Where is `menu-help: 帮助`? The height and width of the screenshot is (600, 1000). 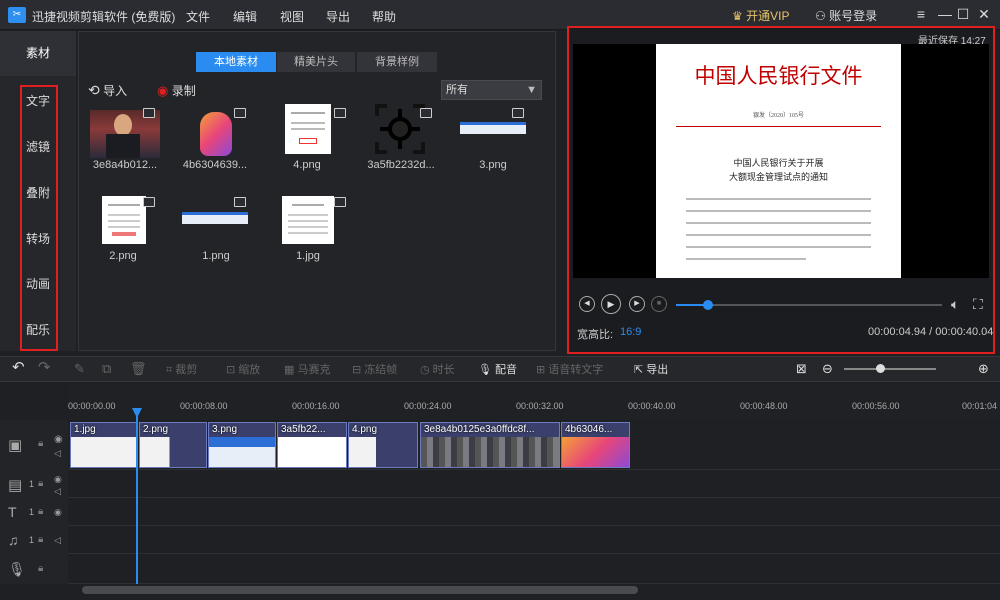
menu-help: 帮助 is located at coordinates (384, 16).